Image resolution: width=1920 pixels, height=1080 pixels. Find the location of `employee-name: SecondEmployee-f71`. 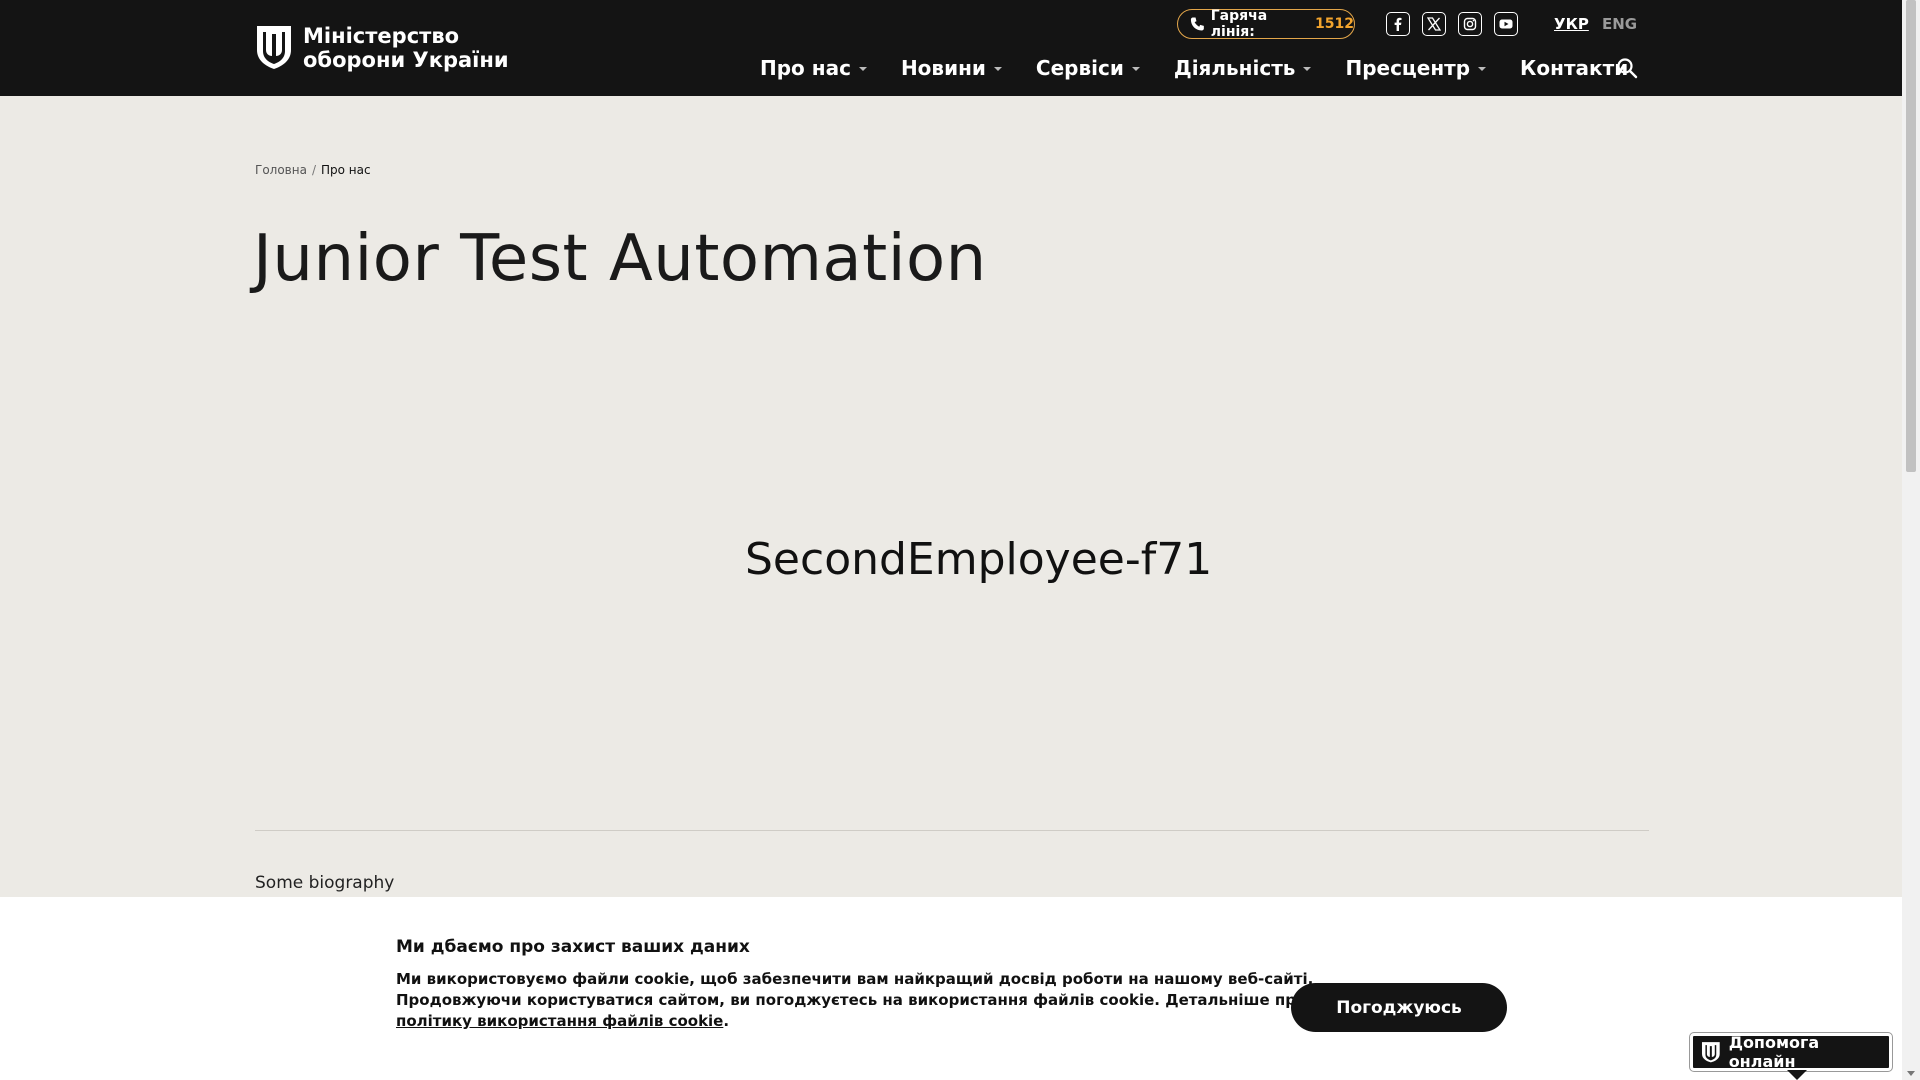

employee-name: SecondEmployee-f71 is located at coordinates (979, 559).